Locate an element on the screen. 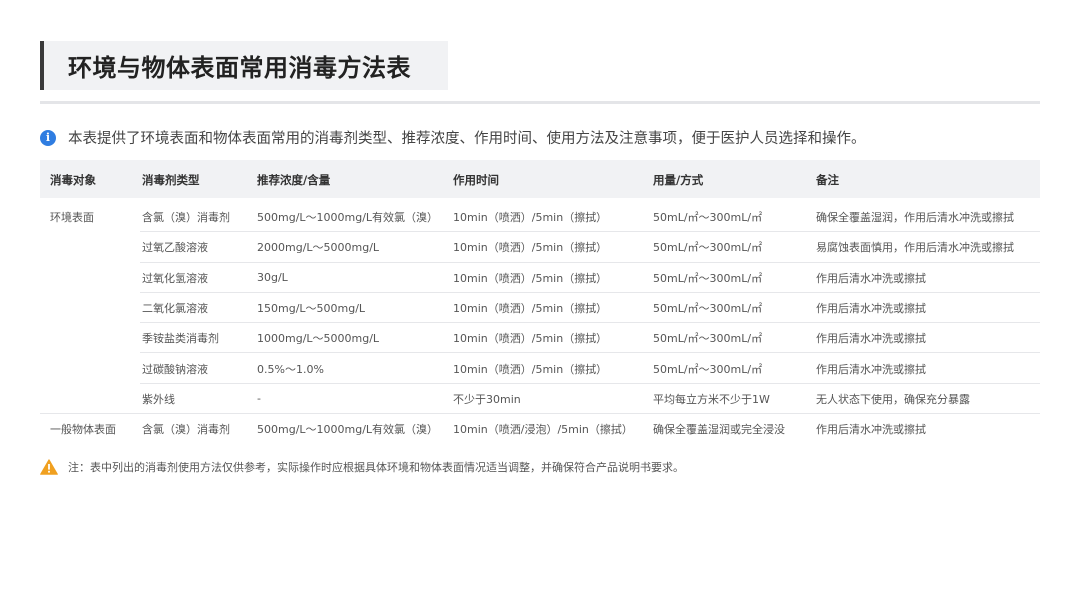 This screenshot has height=608, width=1080. table-cell: 1000mg/L～5000mg/L is located at coordinates (318, 339).